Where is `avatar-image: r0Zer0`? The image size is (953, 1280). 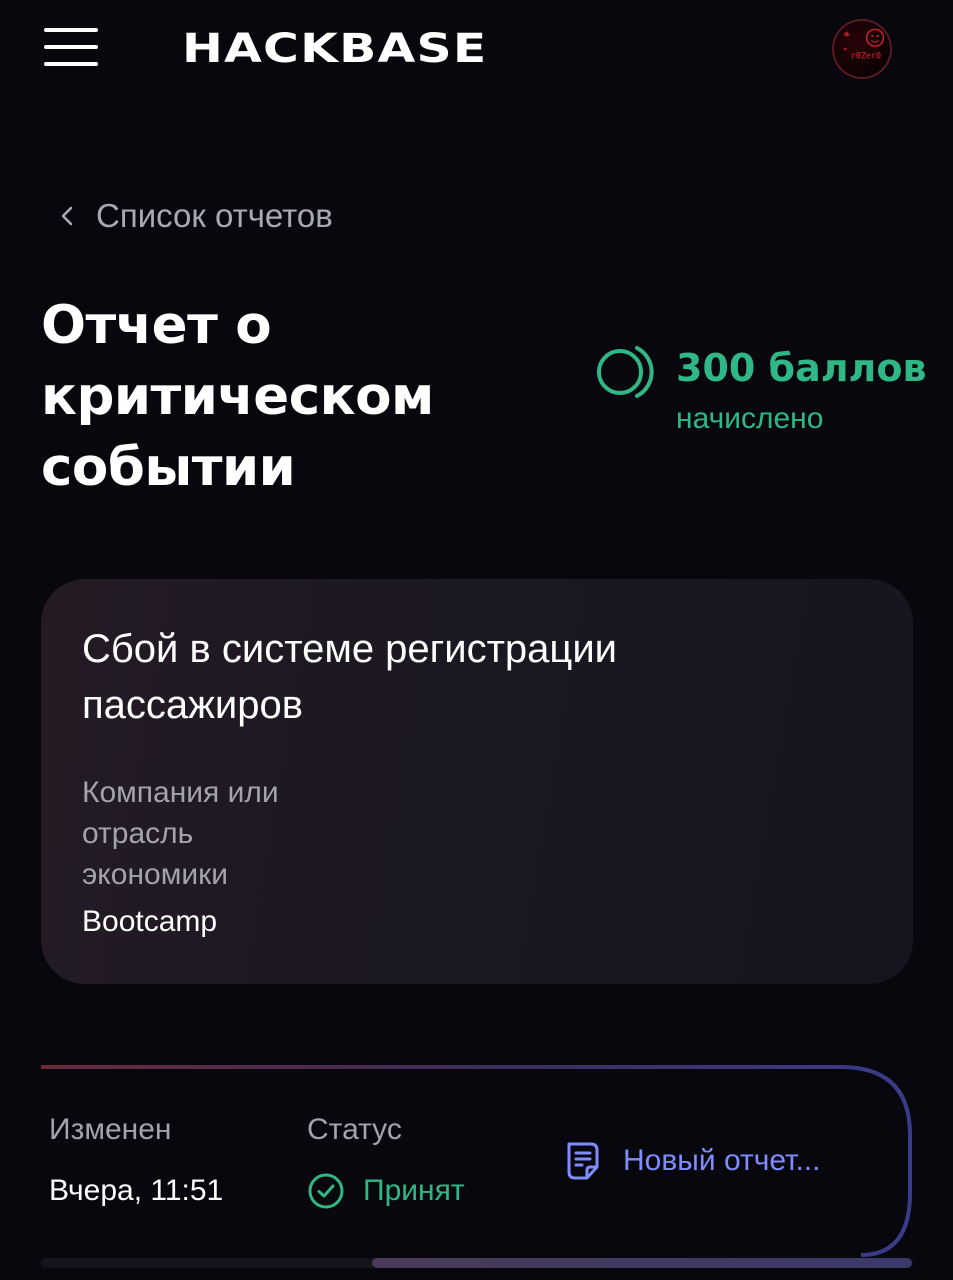
avatar-image: r0Zer0 is located at coordinates (864, 44).